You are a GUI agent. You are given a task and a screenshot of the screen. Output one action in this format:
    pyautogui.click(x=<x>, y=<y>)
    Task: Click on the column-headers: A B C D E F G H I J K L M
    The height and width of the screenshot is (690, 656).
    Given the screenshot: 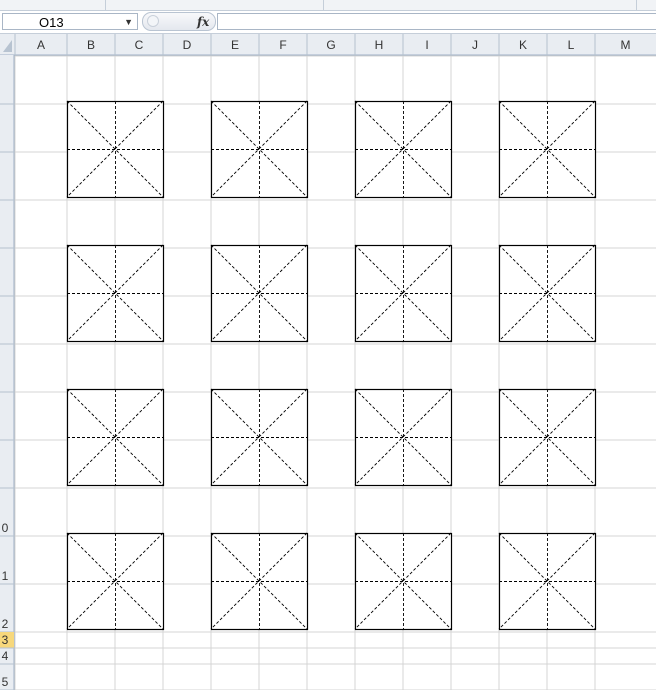 What is the action you would take?
    pyautogui.click(x=328, y=45)
    